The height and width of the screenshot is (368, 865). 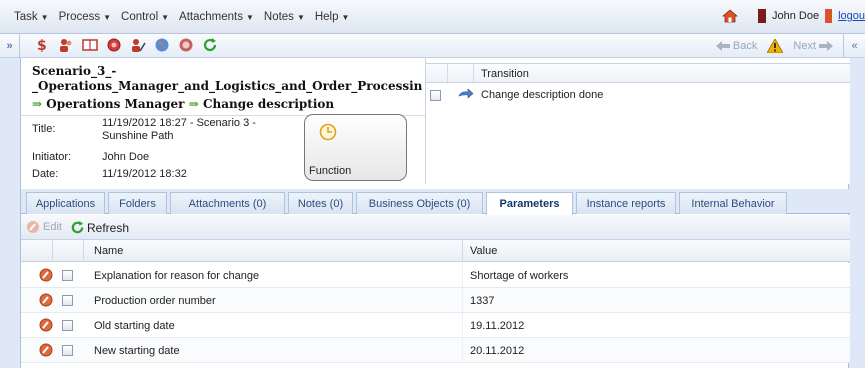 I want to click on title-value-line1: 11/19/2012 18:27 - Scenario 3 -, so click(x=179, y=123).